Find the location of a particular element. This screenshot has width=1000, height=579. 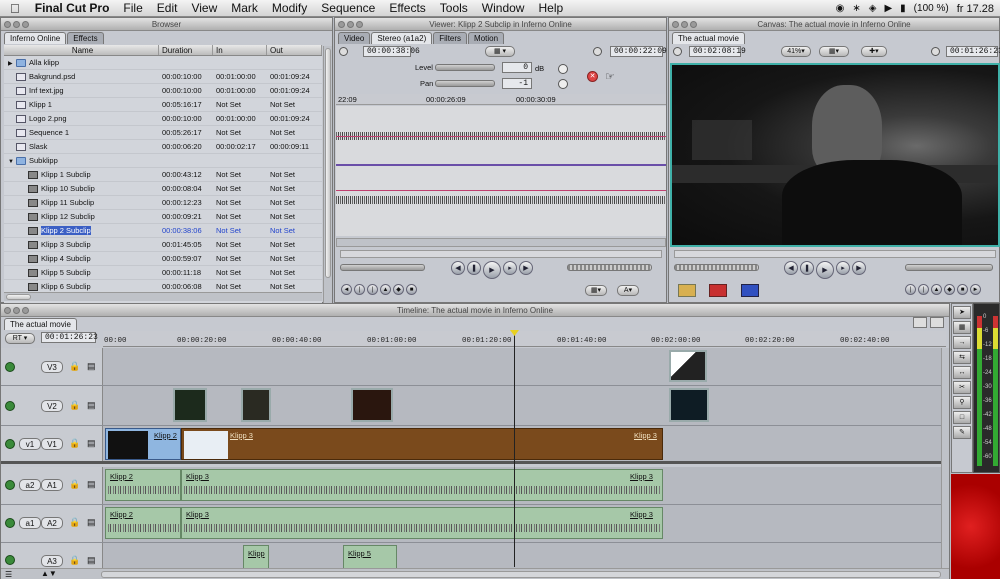

browser-row: Klipp 1 00:05:16:17 Not Set Not Set is located at coordinates (163, 105).